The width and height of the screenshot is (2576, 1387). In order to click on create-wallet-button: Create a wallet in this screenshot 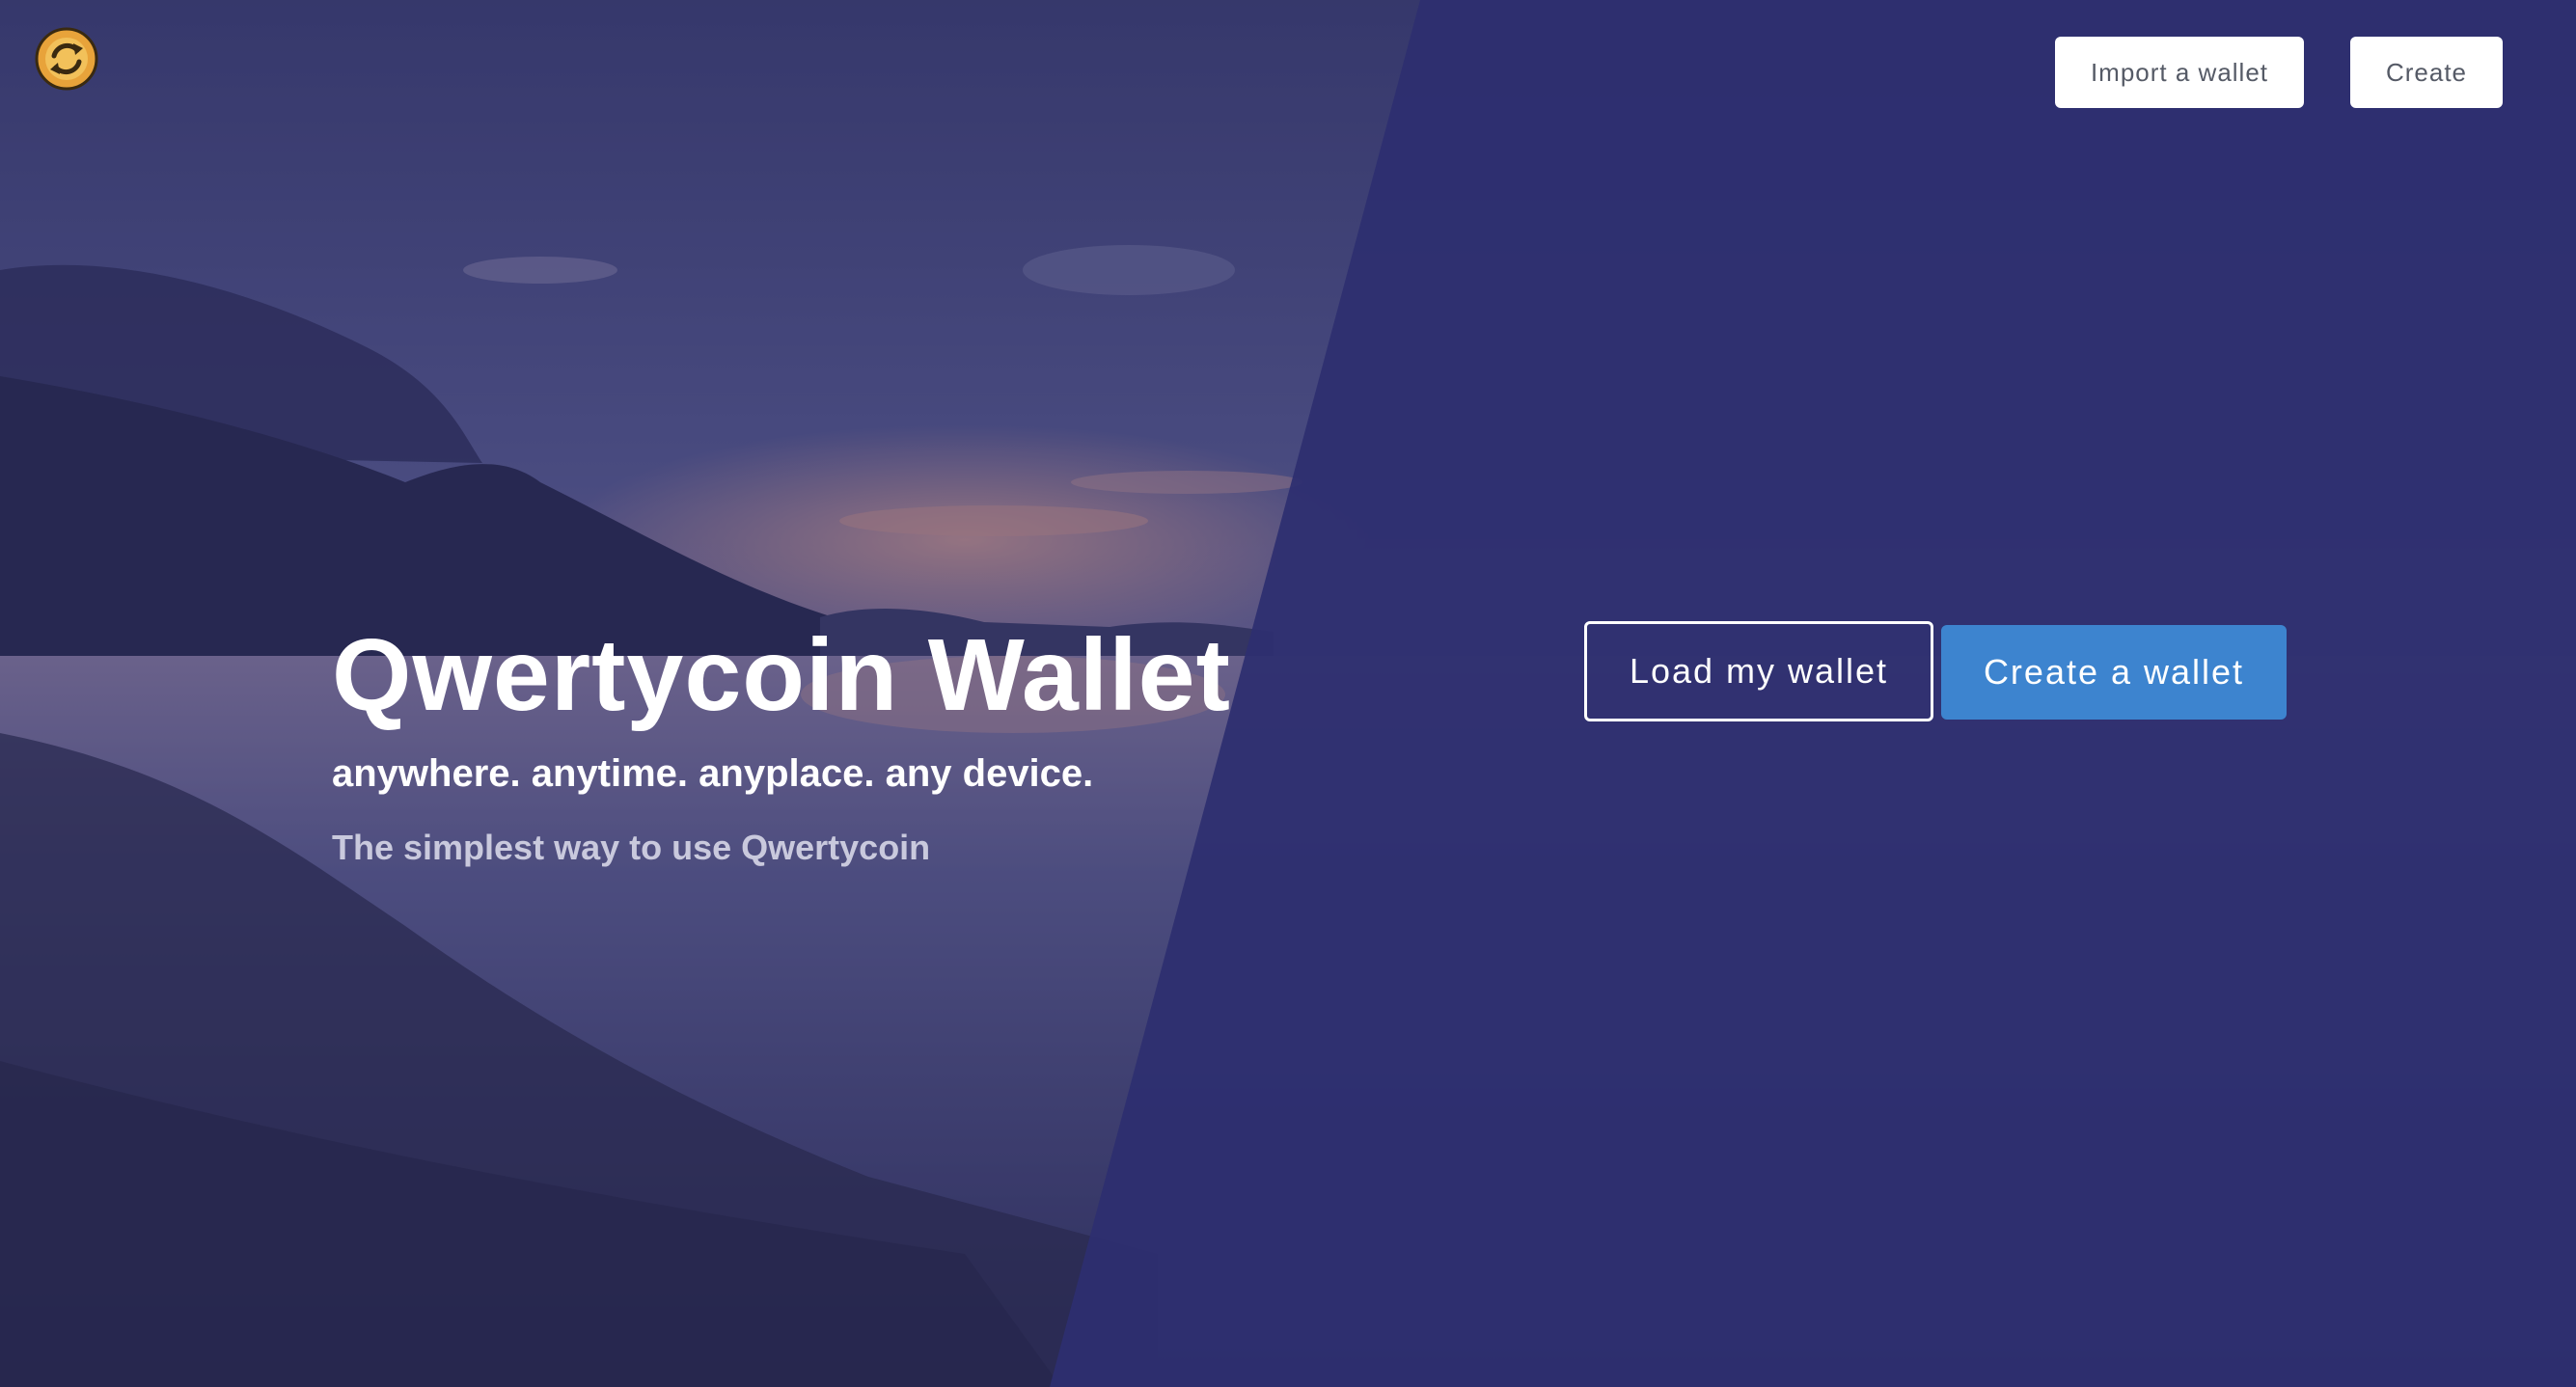, I will do `click(2114, 672)`.